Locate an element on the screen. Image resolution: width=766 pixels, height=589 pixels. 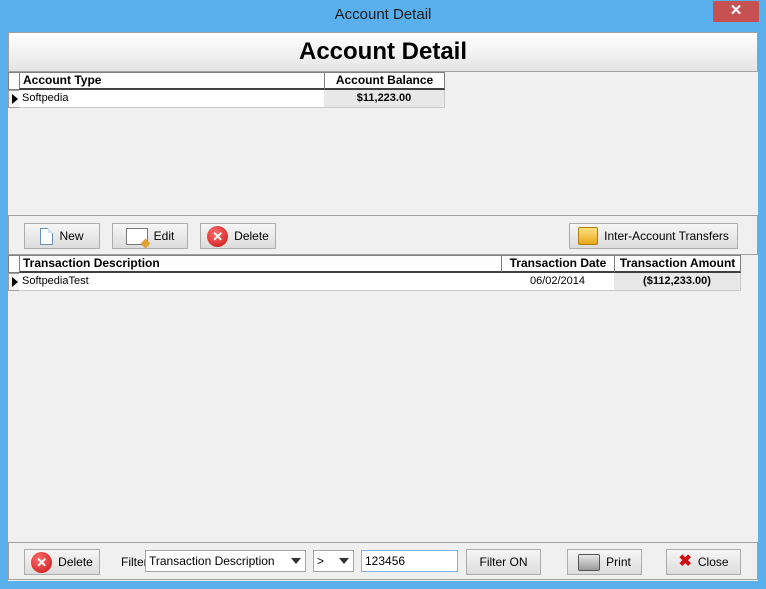
column-header-account-balance: Account Balance is located at coordinates (384, 81).